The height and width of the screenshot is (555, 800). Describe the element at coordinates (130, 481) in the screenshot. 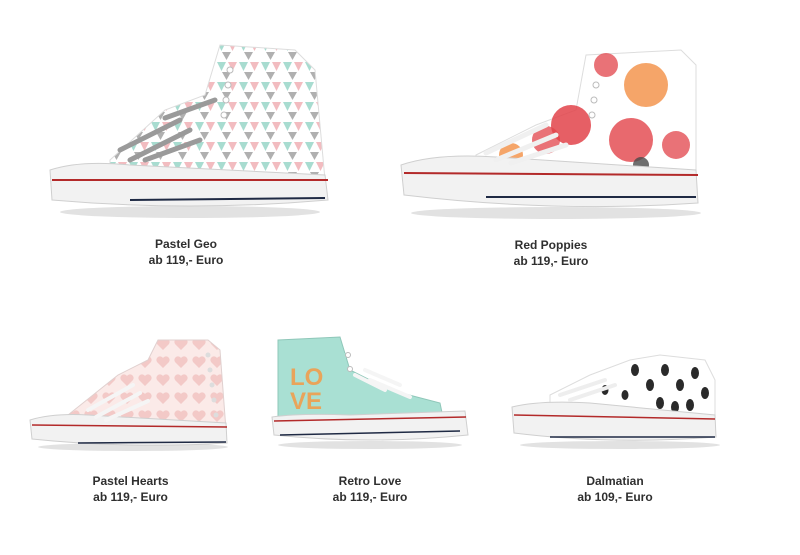

I see `product-name: Pastel Hearts` at that location.